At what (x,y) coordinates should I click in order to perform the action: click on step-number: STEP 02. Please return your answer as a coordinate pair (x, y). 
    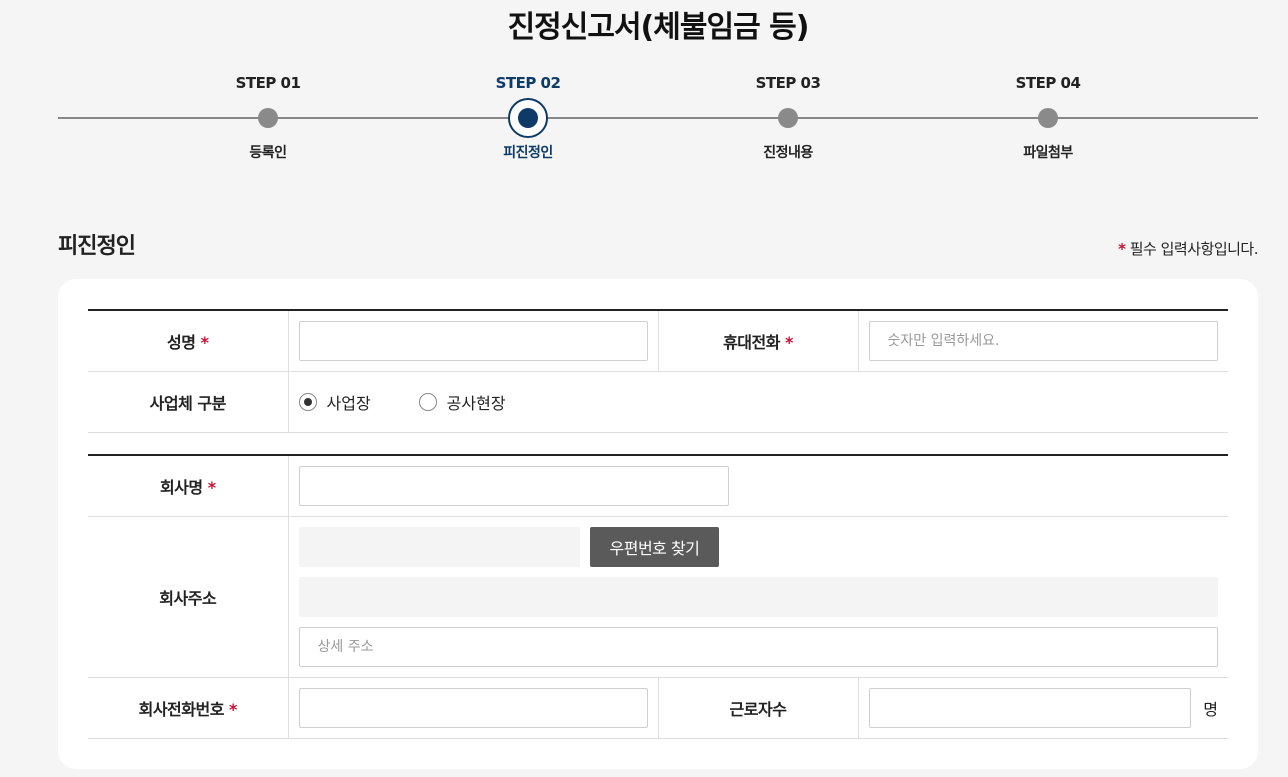
    Looking at the image, I should click on (528, 83).